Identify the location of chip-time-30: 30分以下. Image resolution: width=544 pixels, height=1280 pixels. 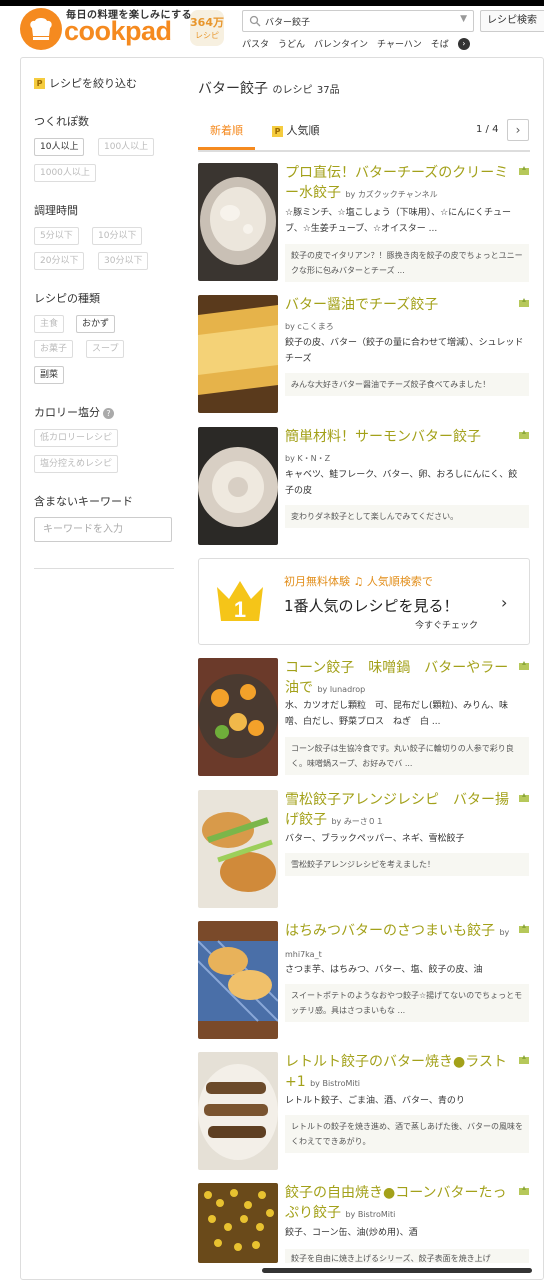
(123, 261).